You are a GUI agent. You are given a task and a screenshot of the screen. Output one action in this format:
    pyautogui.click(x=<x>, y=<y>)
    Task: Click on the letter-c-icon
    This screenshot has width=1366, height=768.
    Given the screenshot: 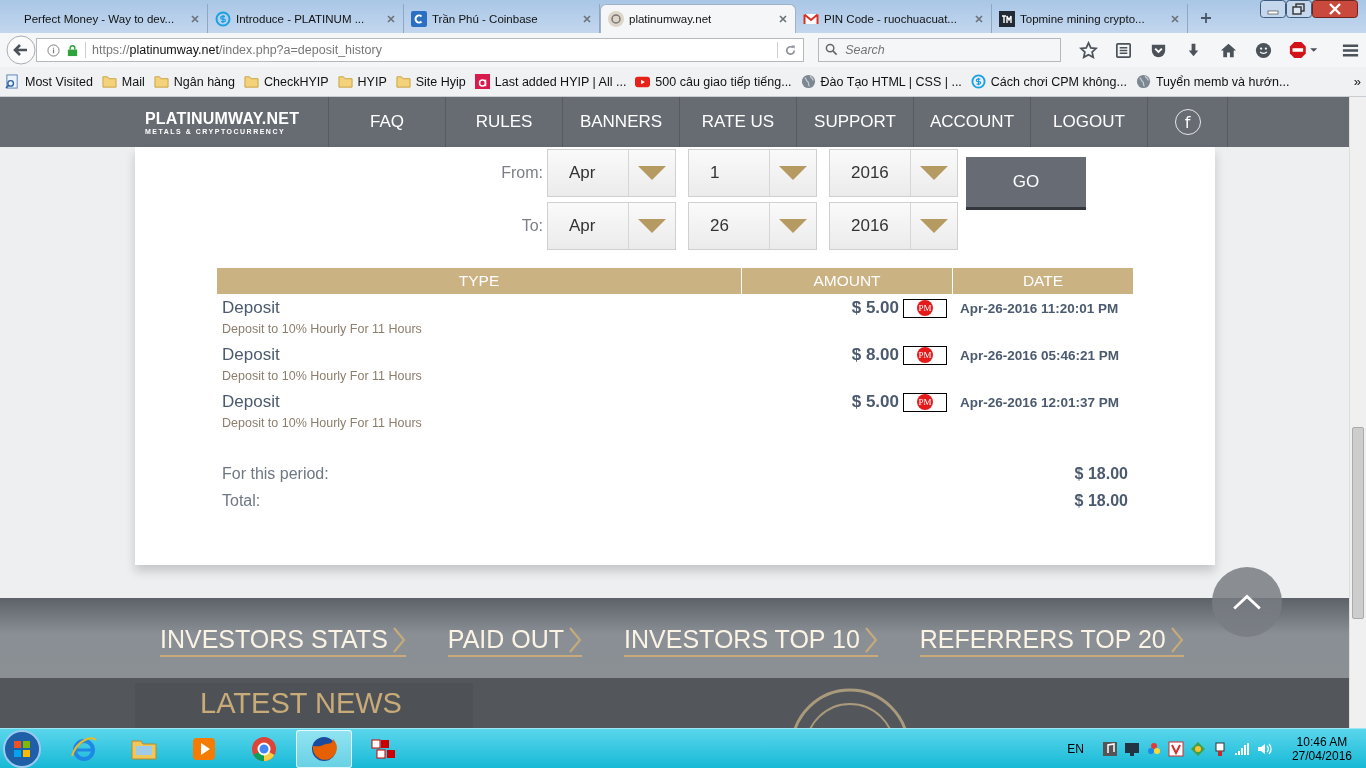 What is the action you would take?
    pyautogui.click(x=419, y=18)
    